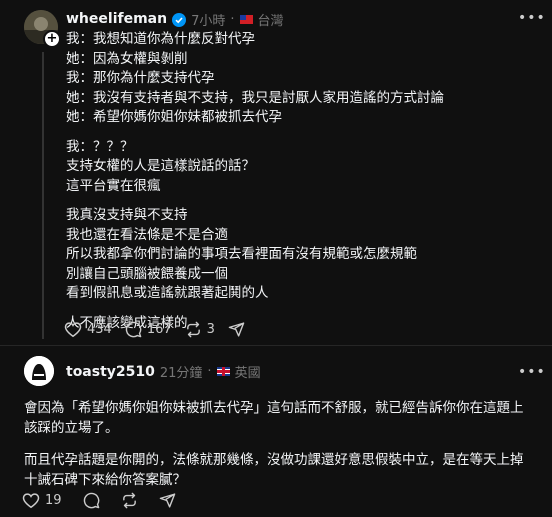 The height and width of the screenshot is (517, 552). What do you see at coordinates (160, 166) in the screenshot?
I see `post-line: 支持女權的人是這樣說話的話？` at bounding box center [160, 166].